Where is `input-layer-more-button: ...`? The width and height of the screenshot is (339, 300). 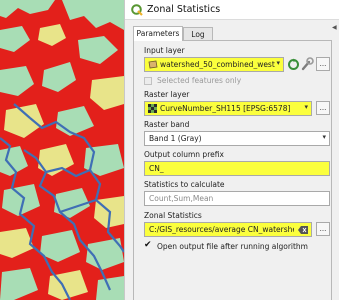 input-layer-more-button: ... is located at coordinates (323, 64).